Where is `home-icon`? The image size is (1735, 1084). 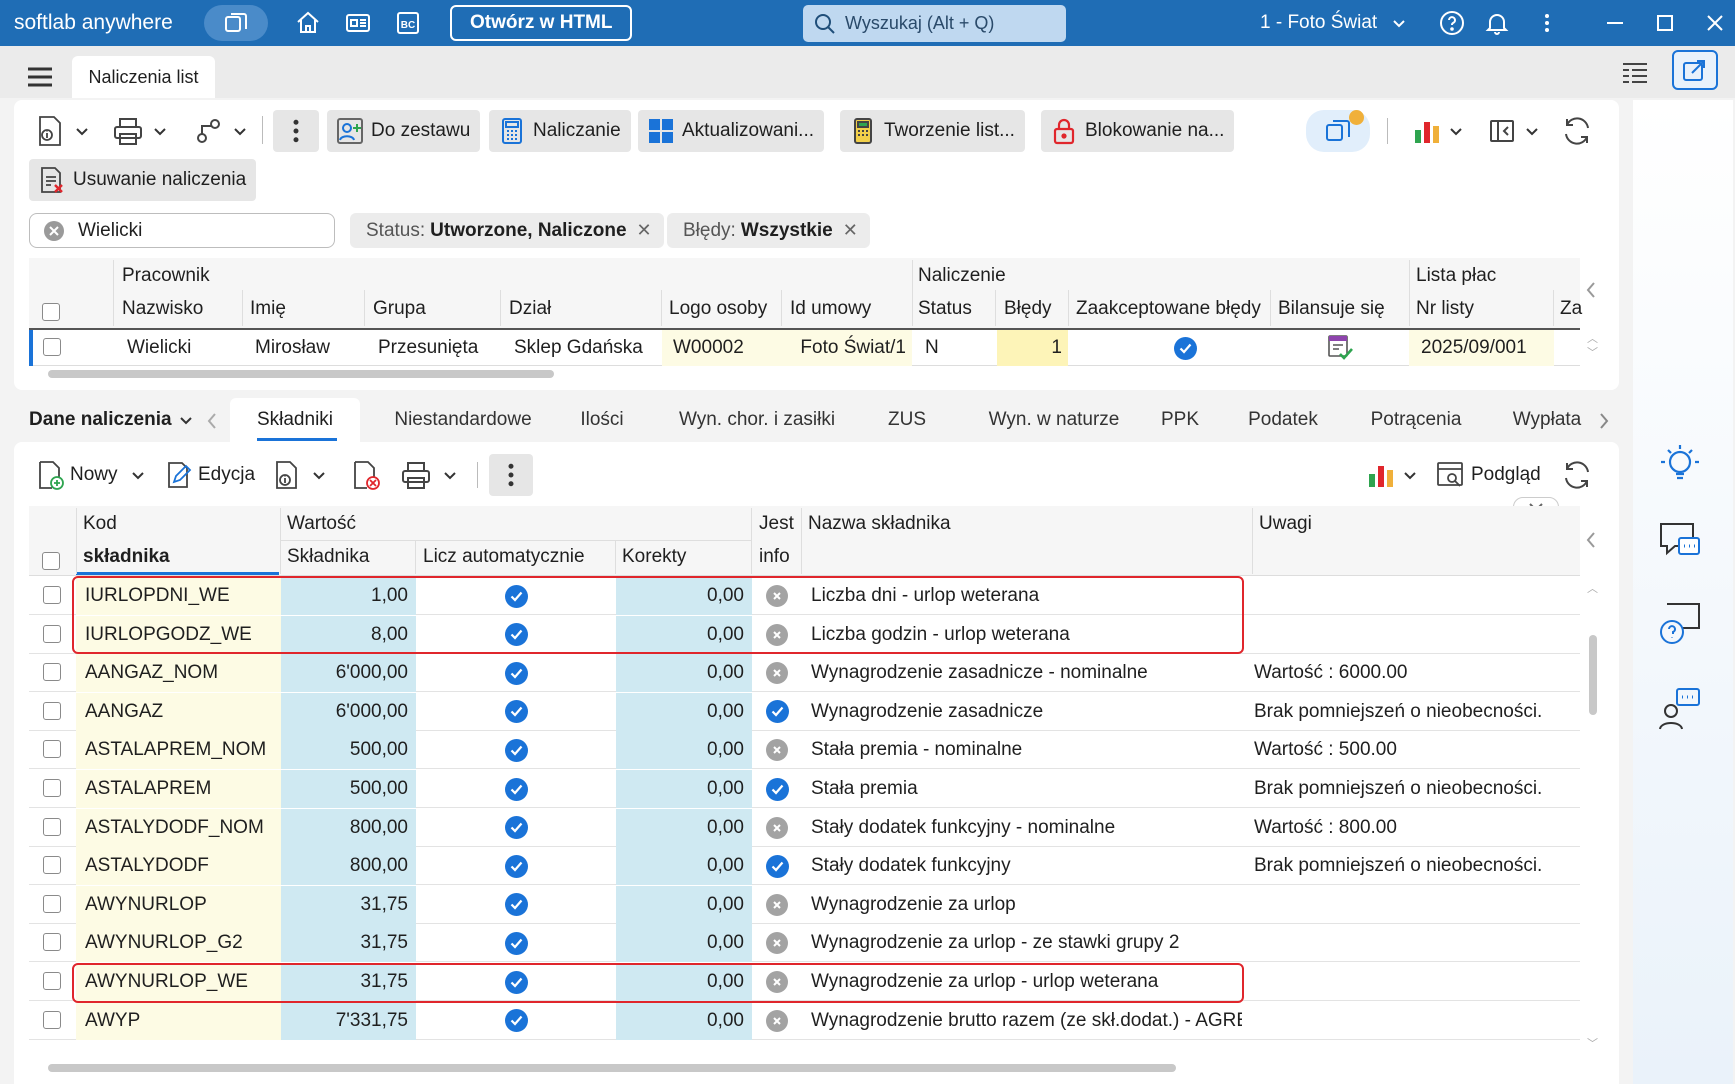
home-icon is located at coordinates (308, 23).